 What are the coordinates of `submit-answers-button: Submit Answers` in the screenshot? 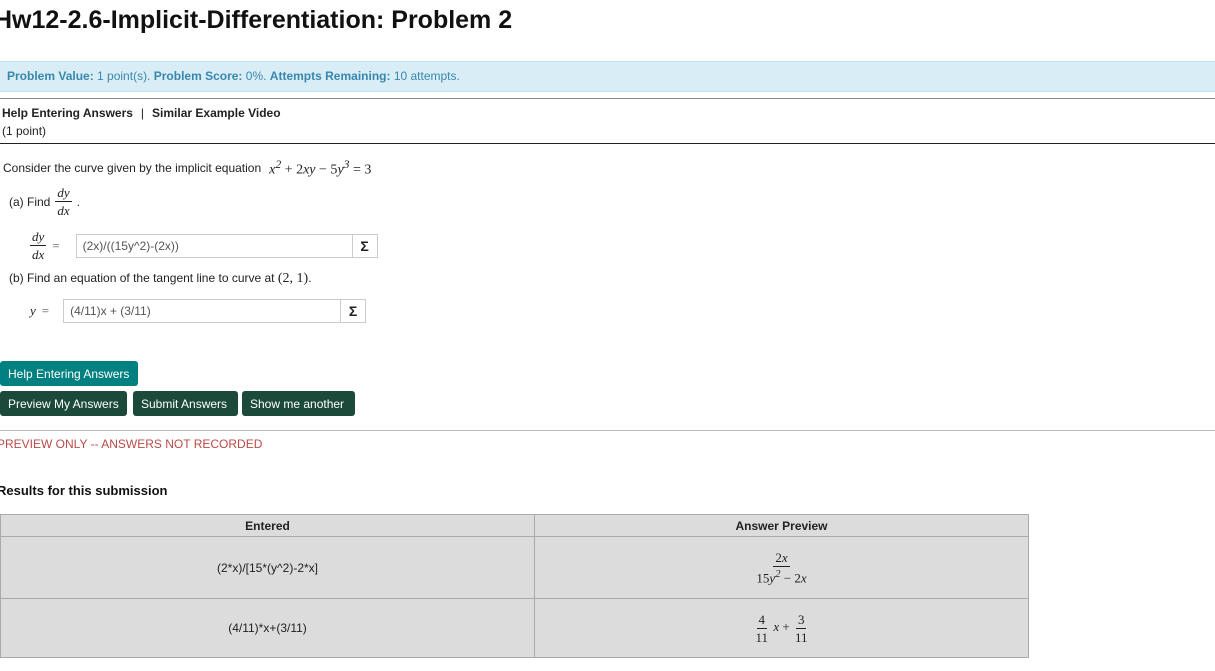 It's located at (185, 403).